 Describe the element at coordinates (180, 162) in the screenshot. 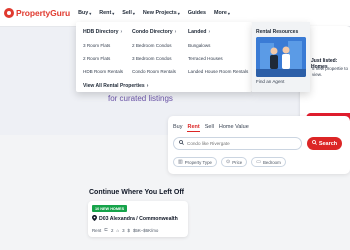

I see `building-icon: ▥` at that location.